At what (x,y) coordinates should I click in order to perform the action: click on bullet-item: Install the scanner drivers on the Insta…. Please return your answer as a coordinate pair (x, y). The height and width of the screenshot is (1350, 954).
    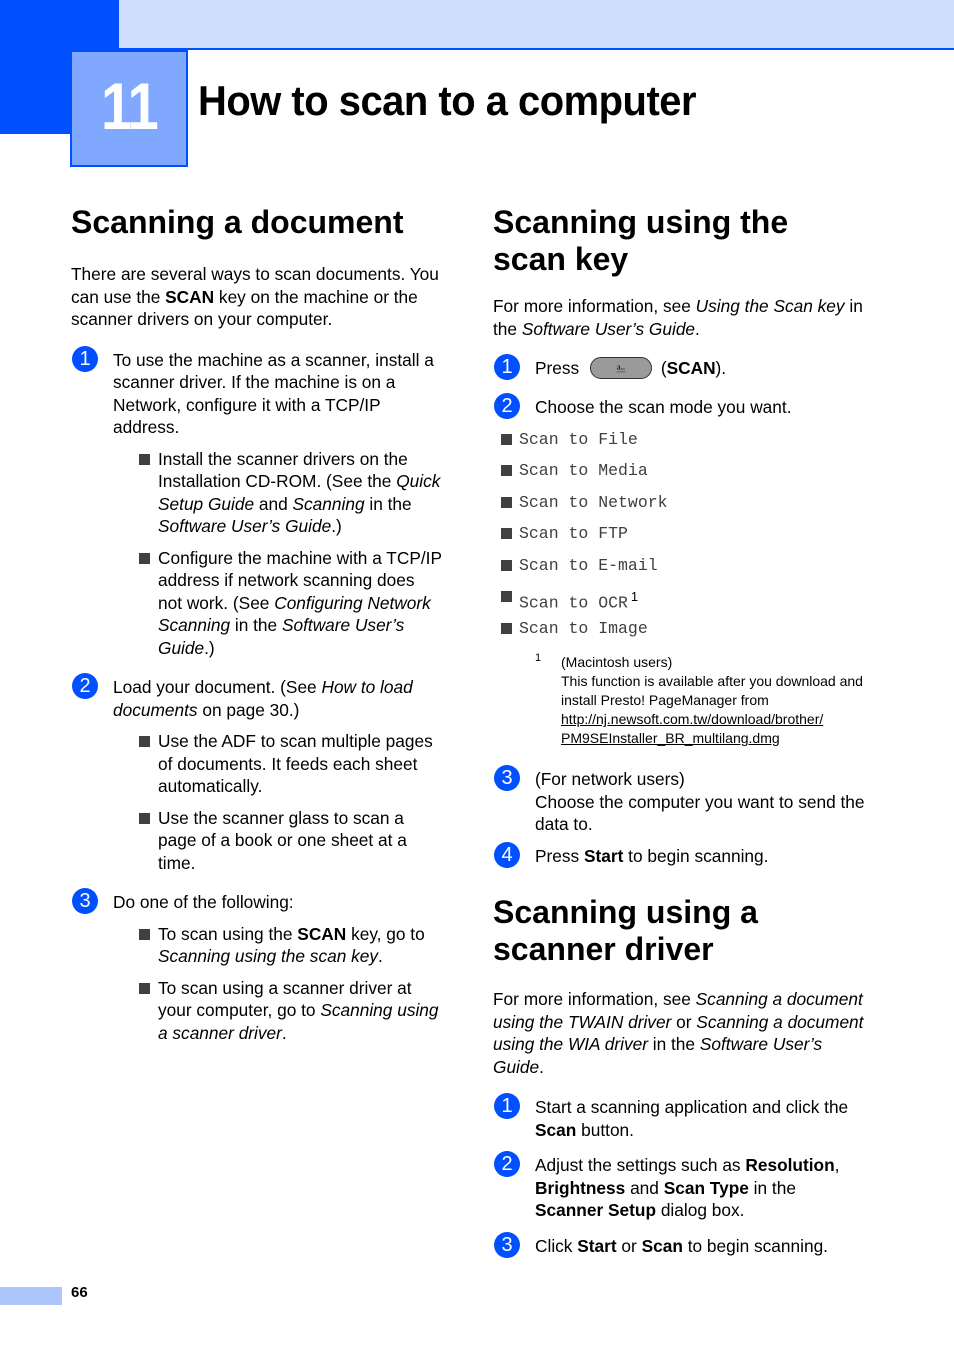
    Looking at the image, I should click on (291, 493).